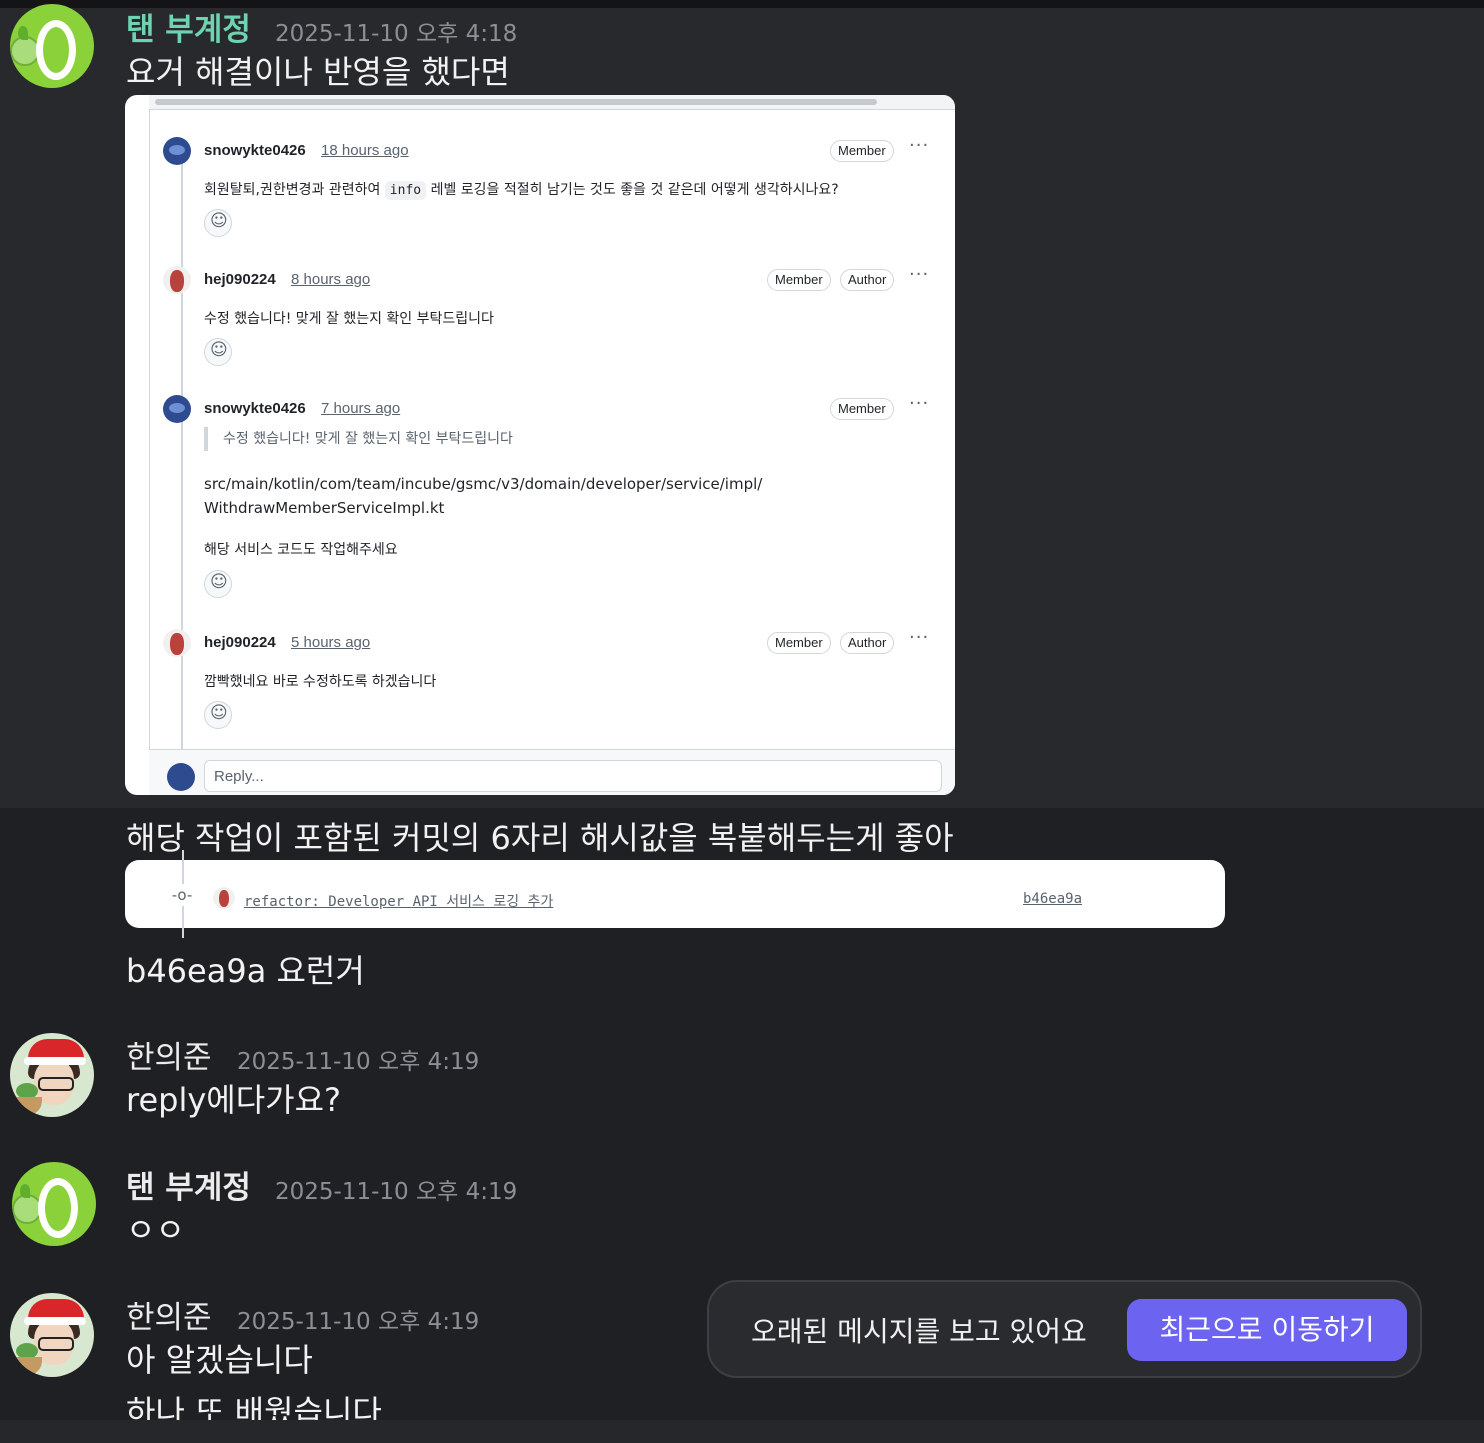  Describe the element at coordinates (742, 1431) in the screenshot. I see `composer-edge` at that location.